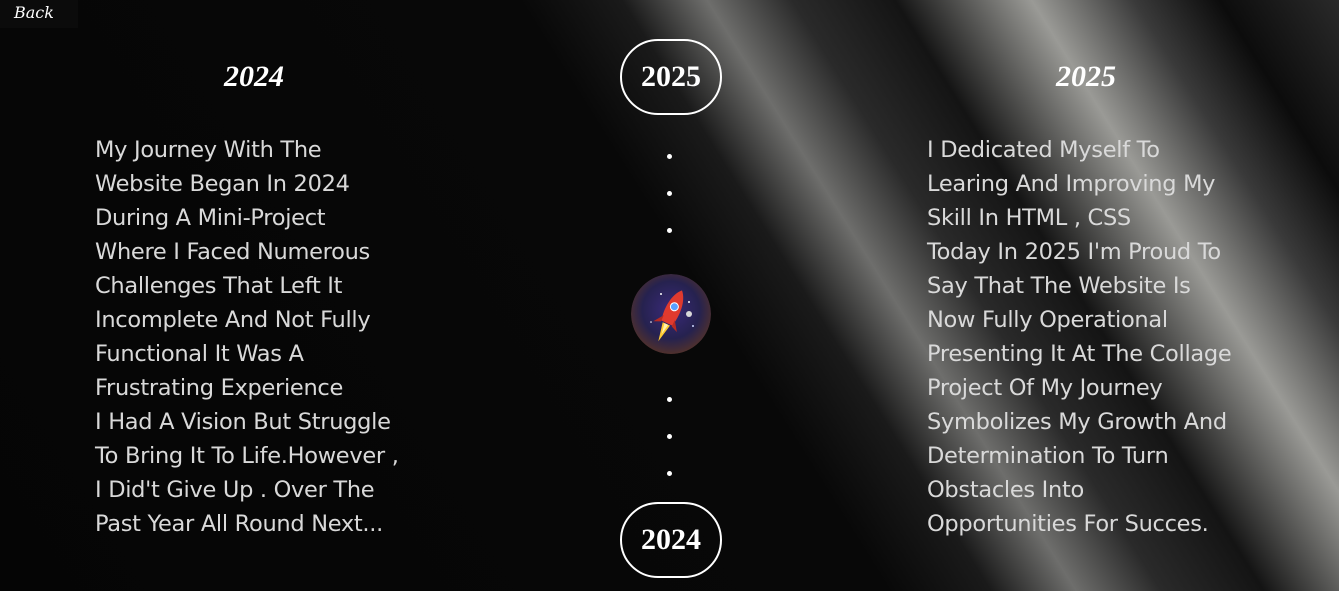  Describe the element at coordinates (254, 76) in the screenshot. I see `left-year-heading: 2024` at that location.